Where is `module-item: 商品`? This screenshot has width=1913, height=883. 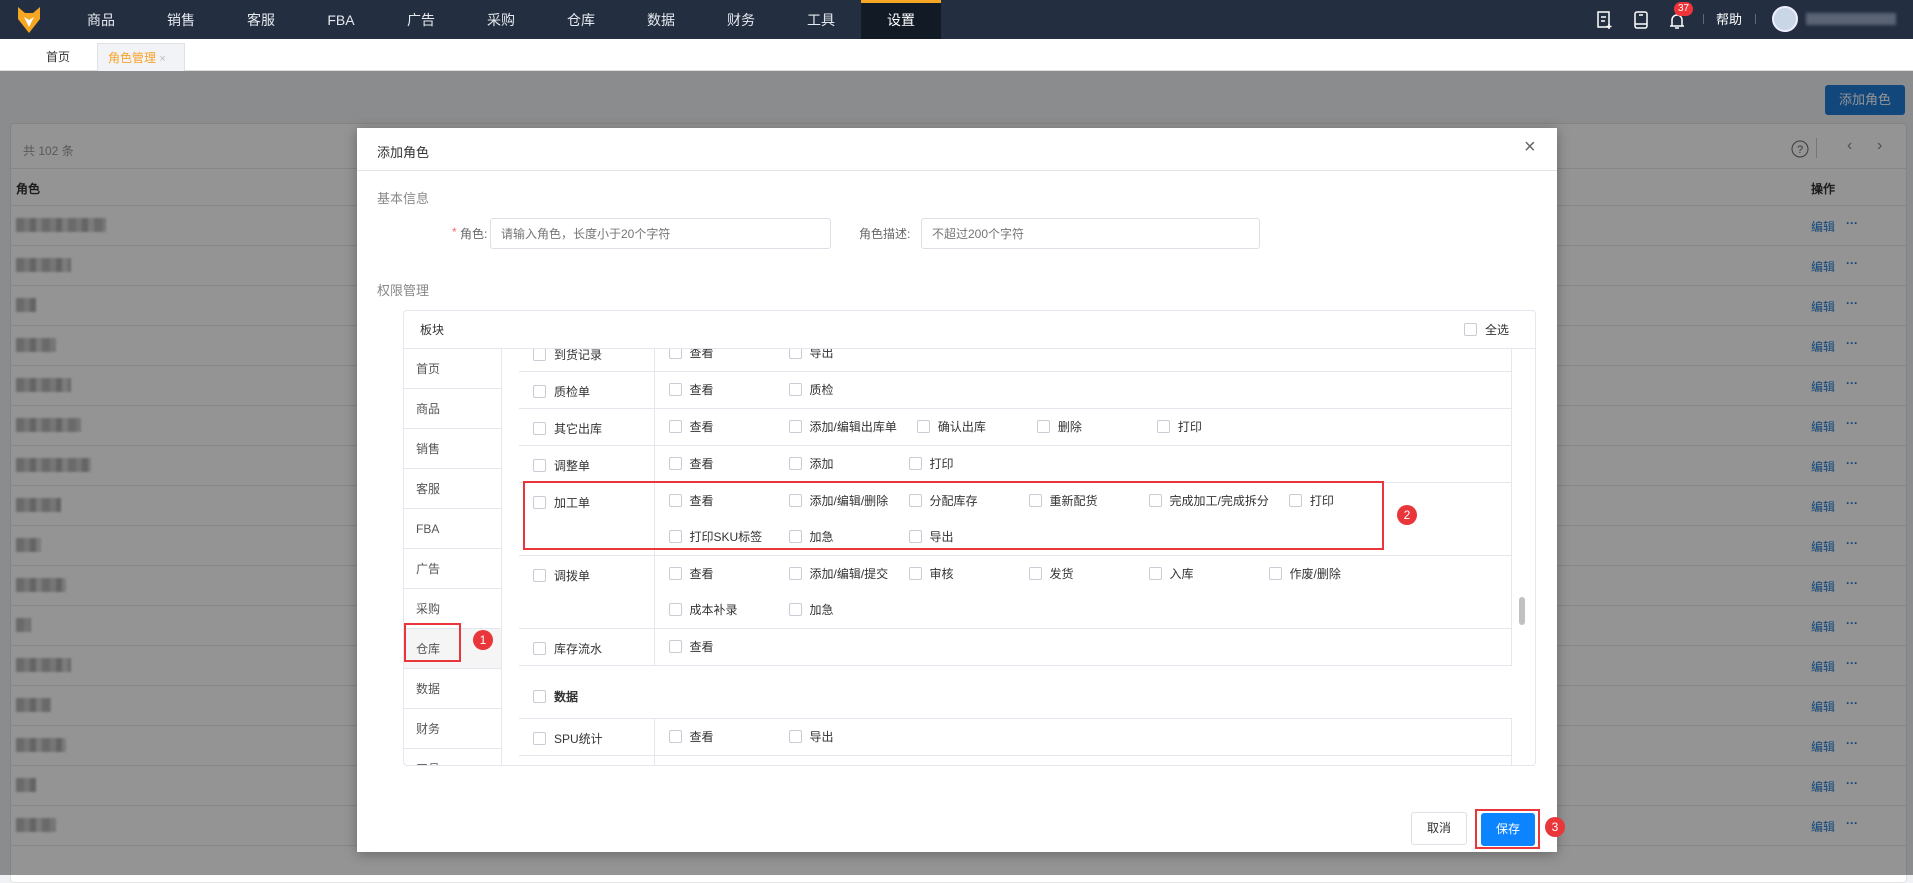
module-item: 商品 is located at coordinates (452, 409).